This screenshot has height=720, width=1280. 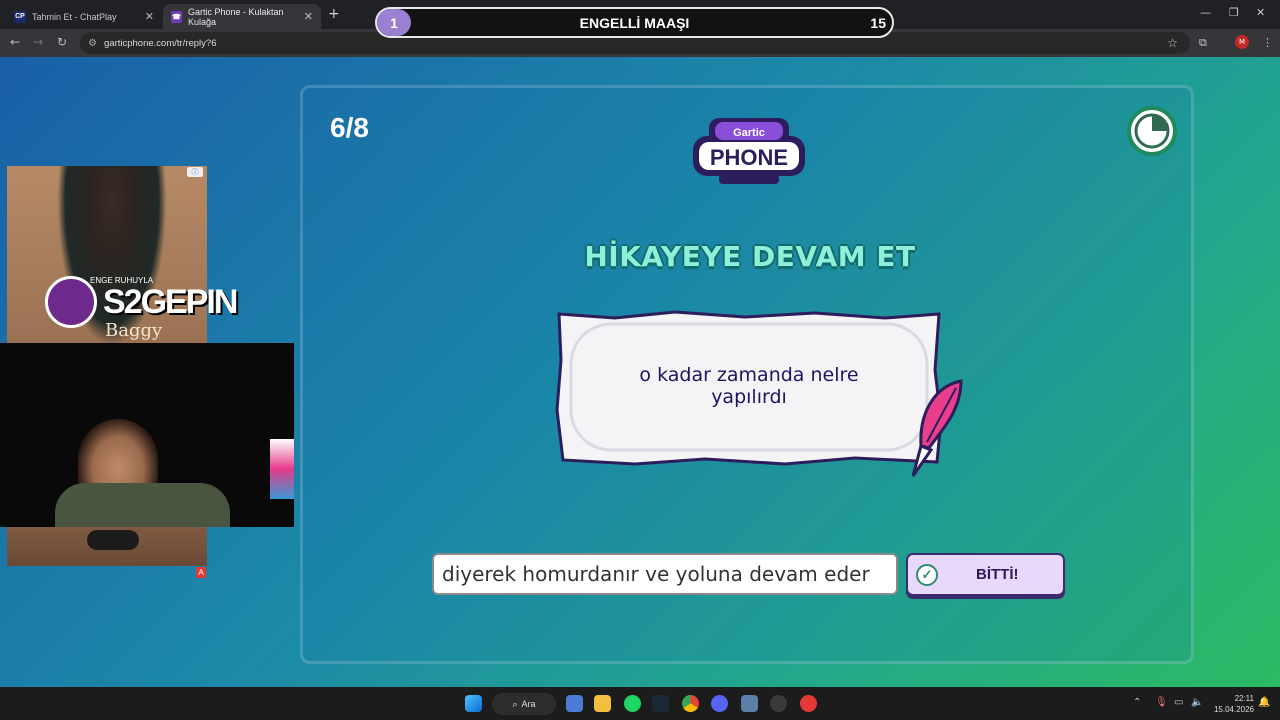 I want to click on gartic-favicon-icon: ☎, so click(x=177, y=16).